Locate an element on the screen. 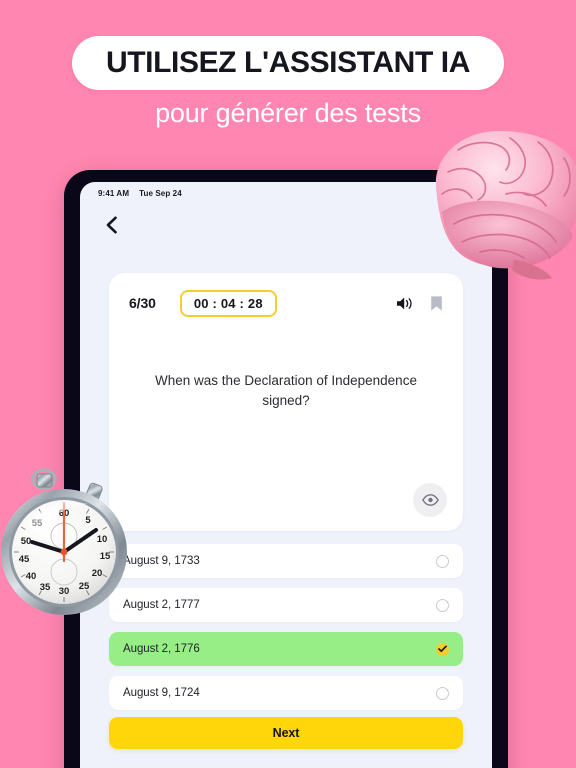  answer-option-label: August 9, 1733 is located at coordinates (161, 561).